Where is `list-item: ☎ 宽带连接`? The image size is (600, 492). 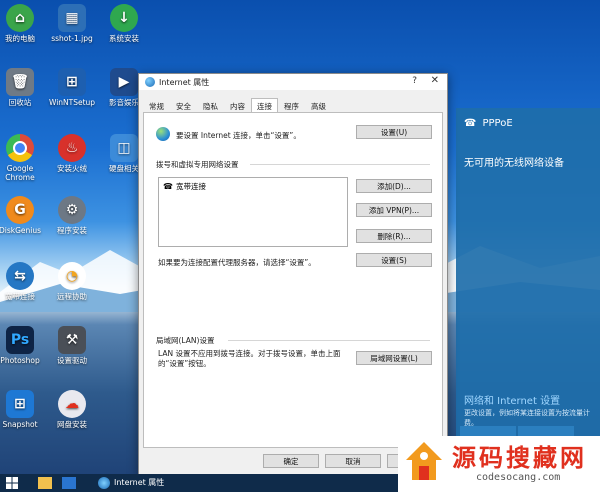 list-item: ☎ 宽带连接 is located at coordinates (184, 186).